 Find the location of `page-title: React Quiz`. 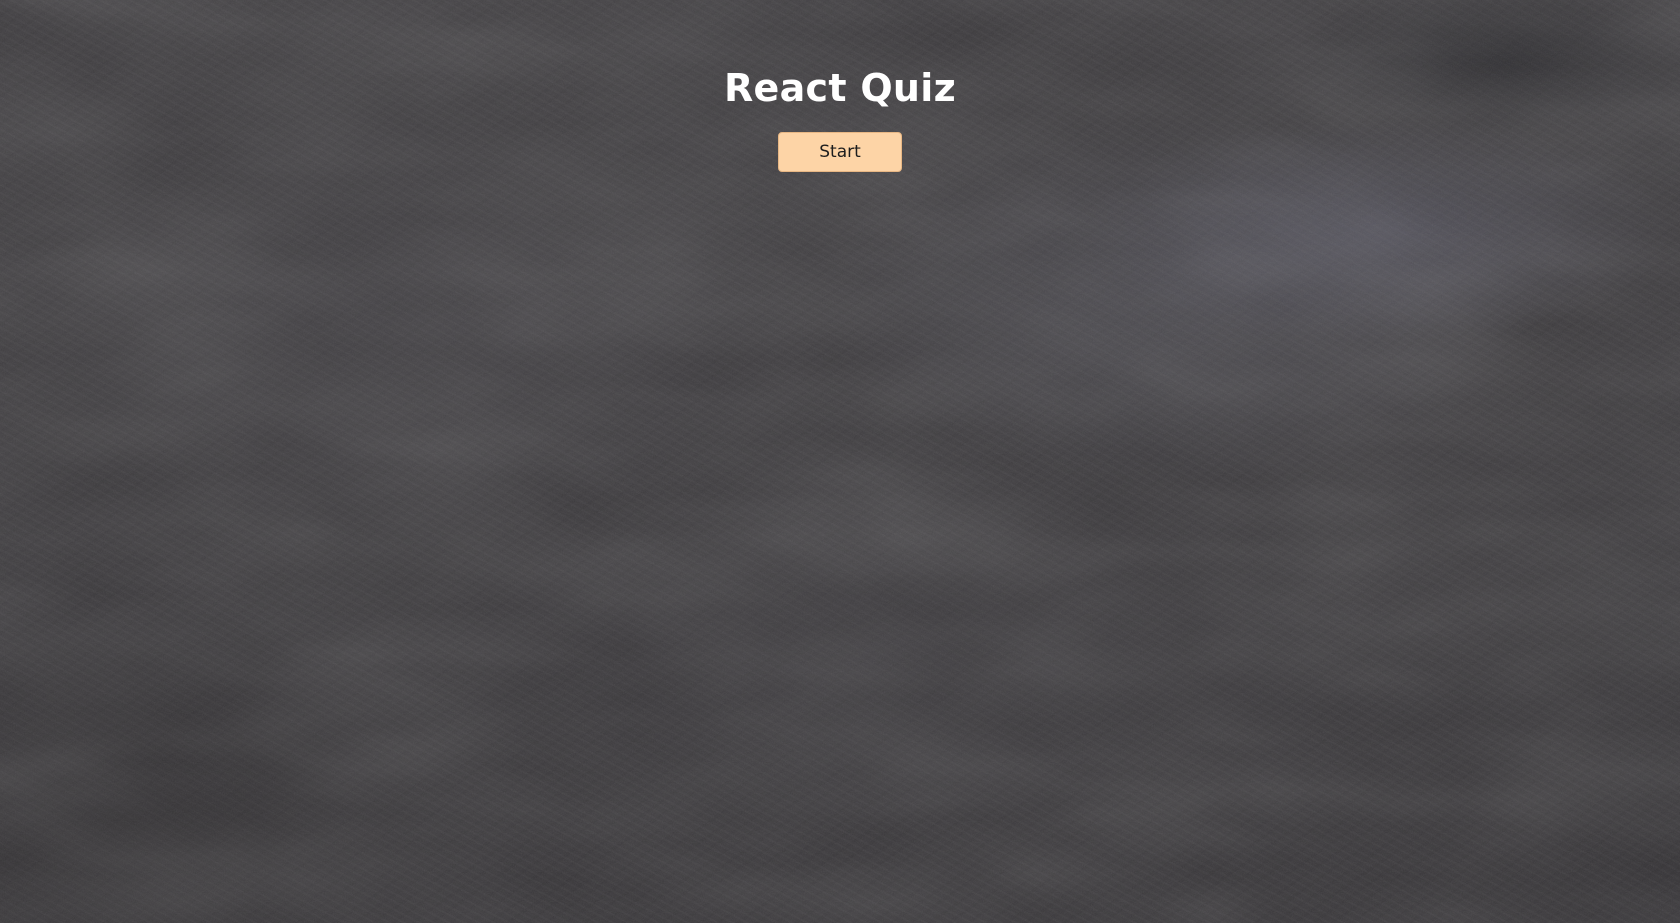

page-title: React Quiz is located at coordinates (840, 88).